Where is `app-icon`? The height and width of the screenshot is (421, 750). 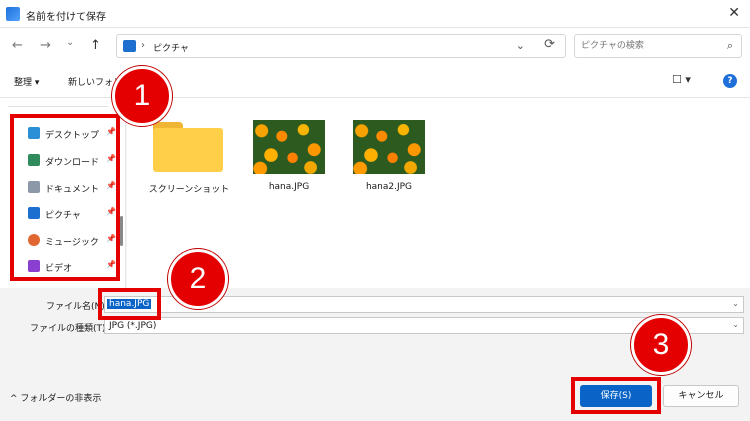
app-icon is located at coordinates (13, 14).